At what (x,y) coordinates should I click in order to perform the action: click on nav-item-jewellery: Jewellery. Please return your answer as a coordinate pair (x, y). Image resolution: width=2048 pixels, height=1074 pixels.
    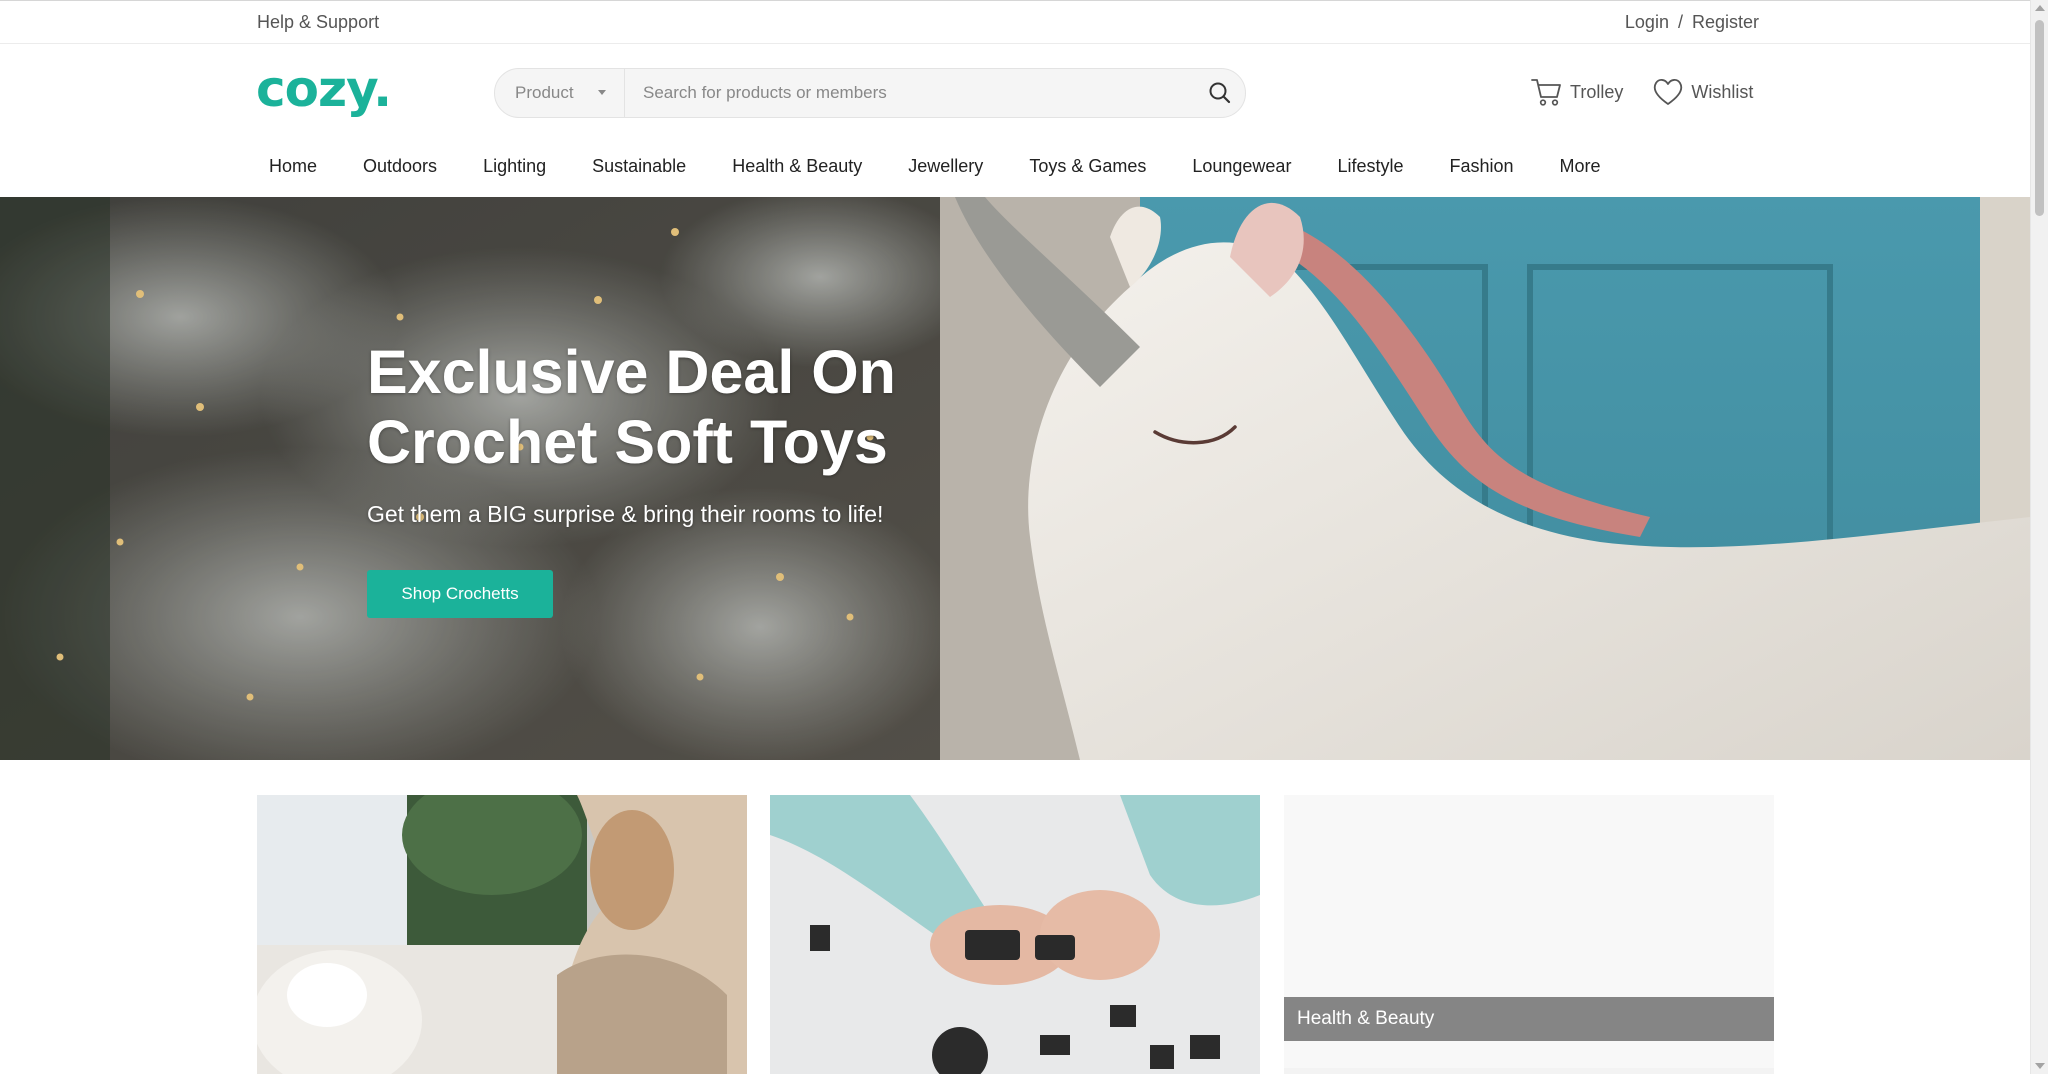
    Looking at the image, I should click on (939, 166).